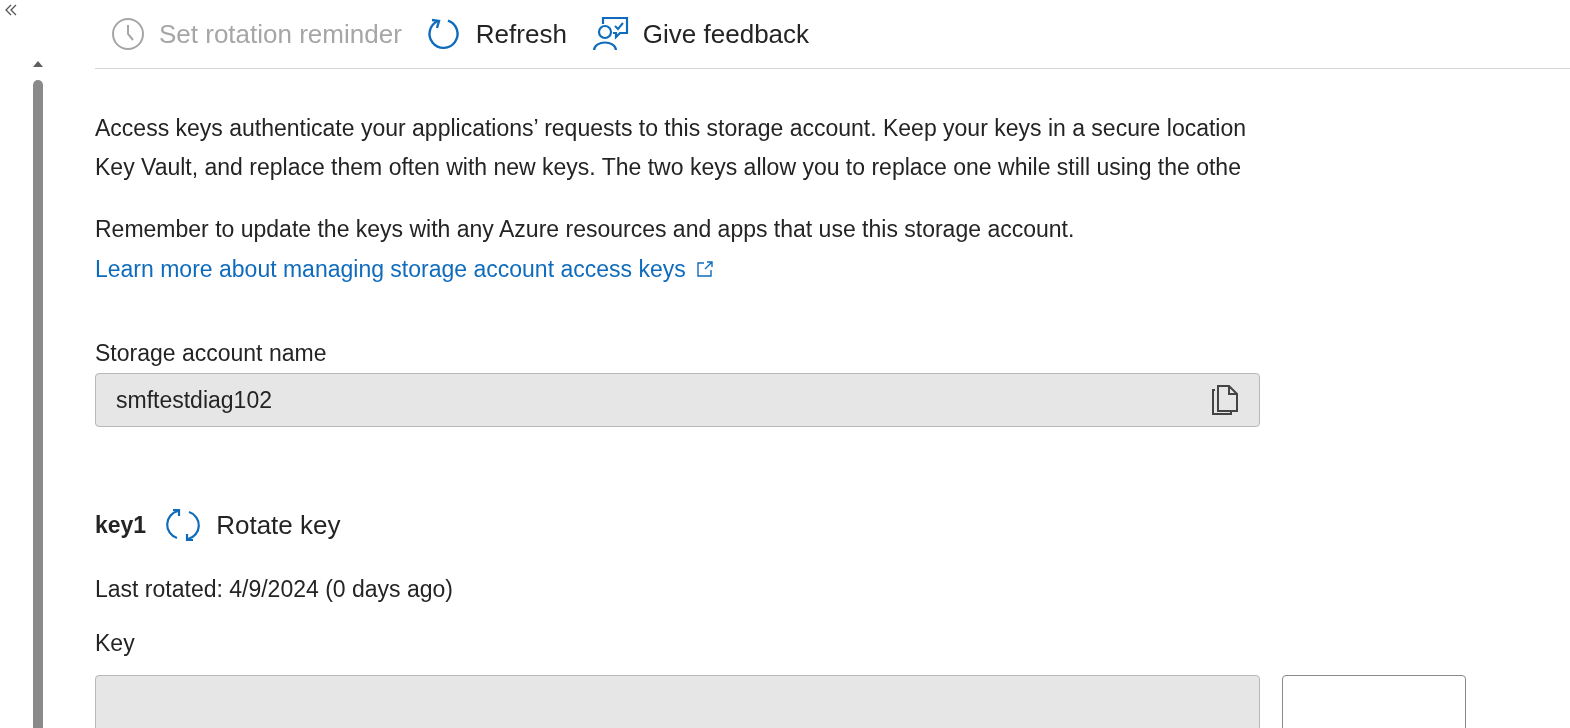 The image size is (1570, 728). I want to click on external-link-icon, so click(704, 269).